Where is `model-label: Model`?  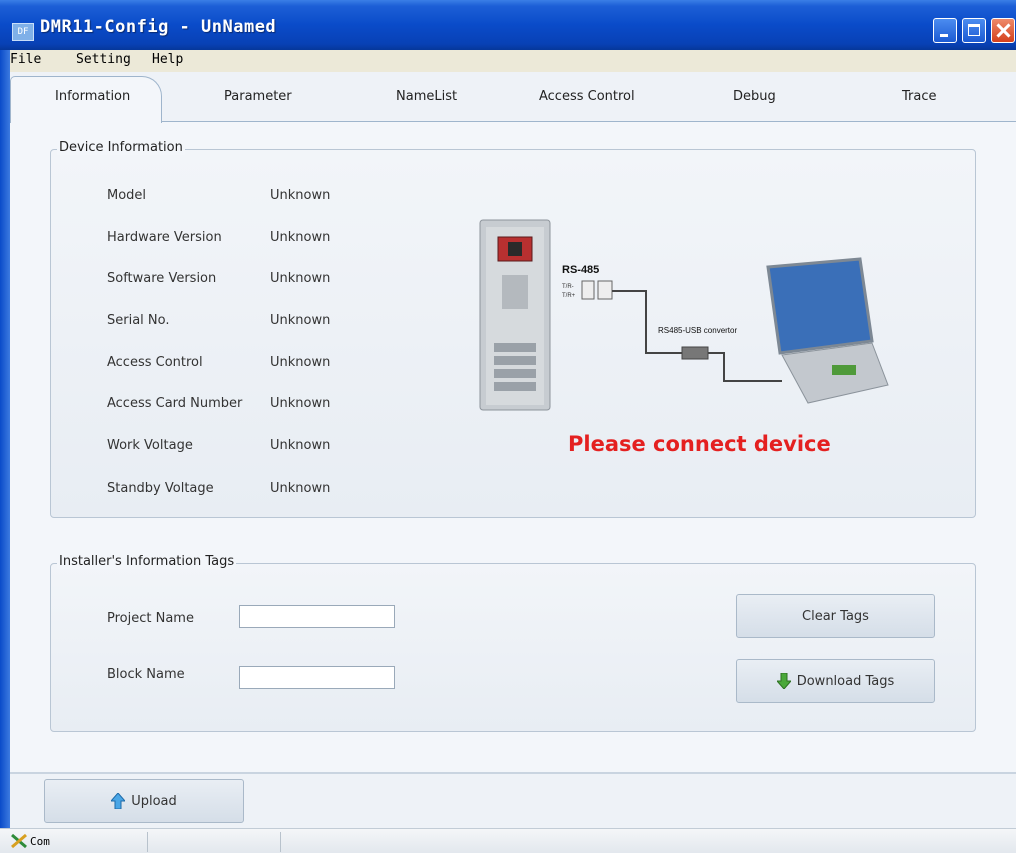 model-label: Model is located at coordinates (127, 195).